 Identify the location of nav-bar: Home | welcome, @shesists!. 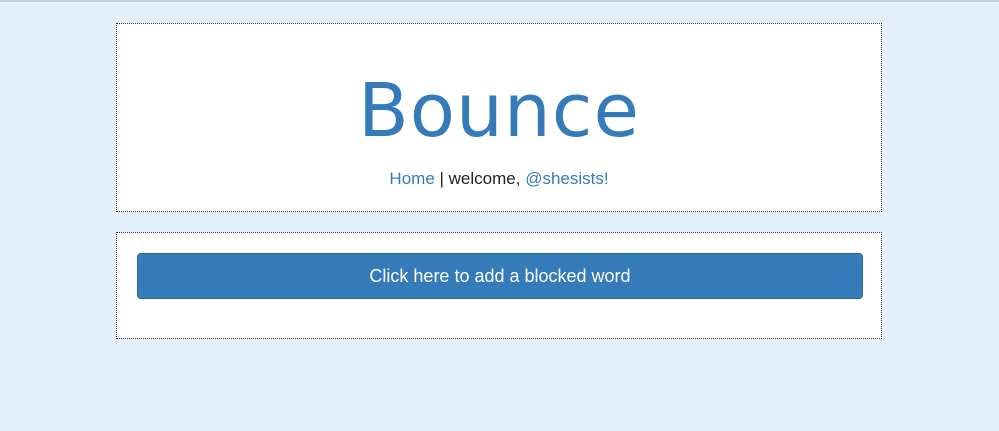
(499, 179).